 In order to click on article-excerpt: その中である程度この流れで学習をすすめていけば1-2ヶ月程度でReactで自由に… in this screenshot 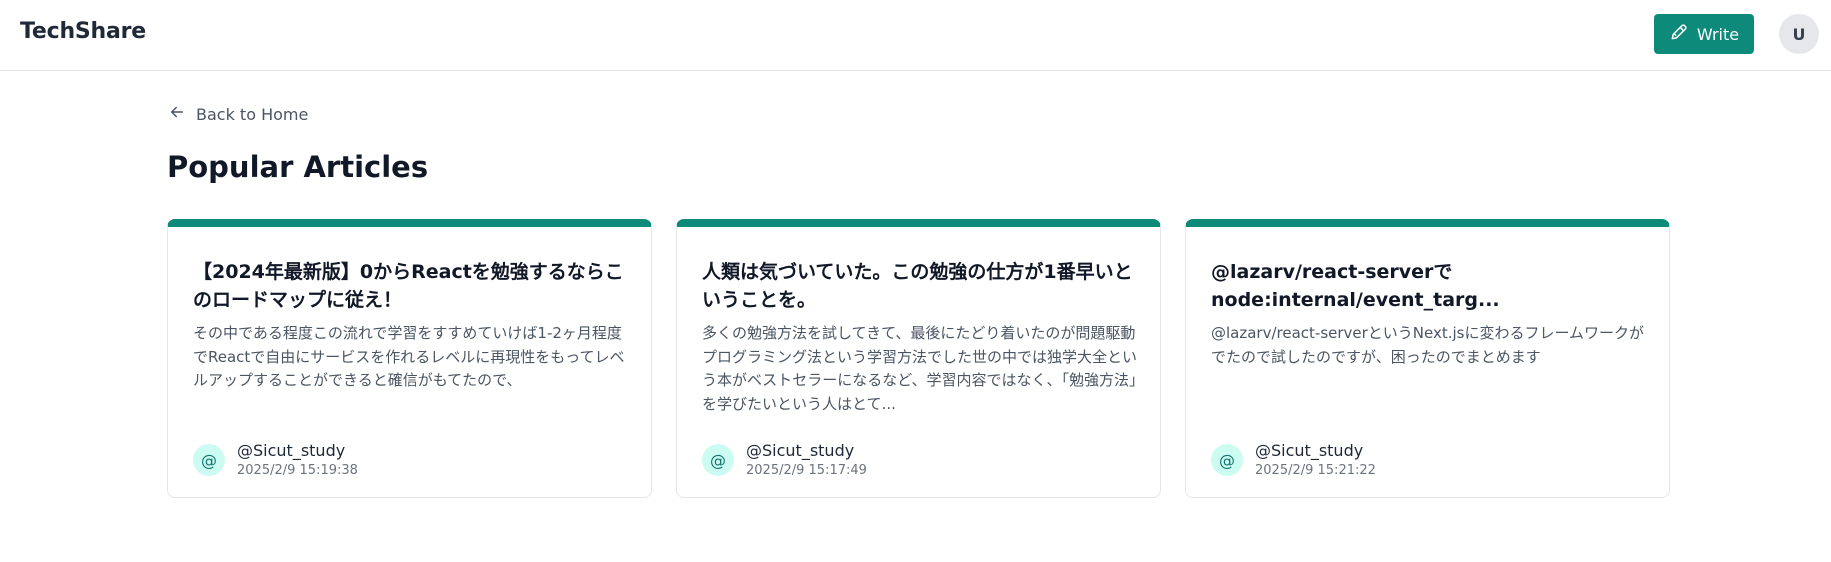, I will do `click(409, 356)`.